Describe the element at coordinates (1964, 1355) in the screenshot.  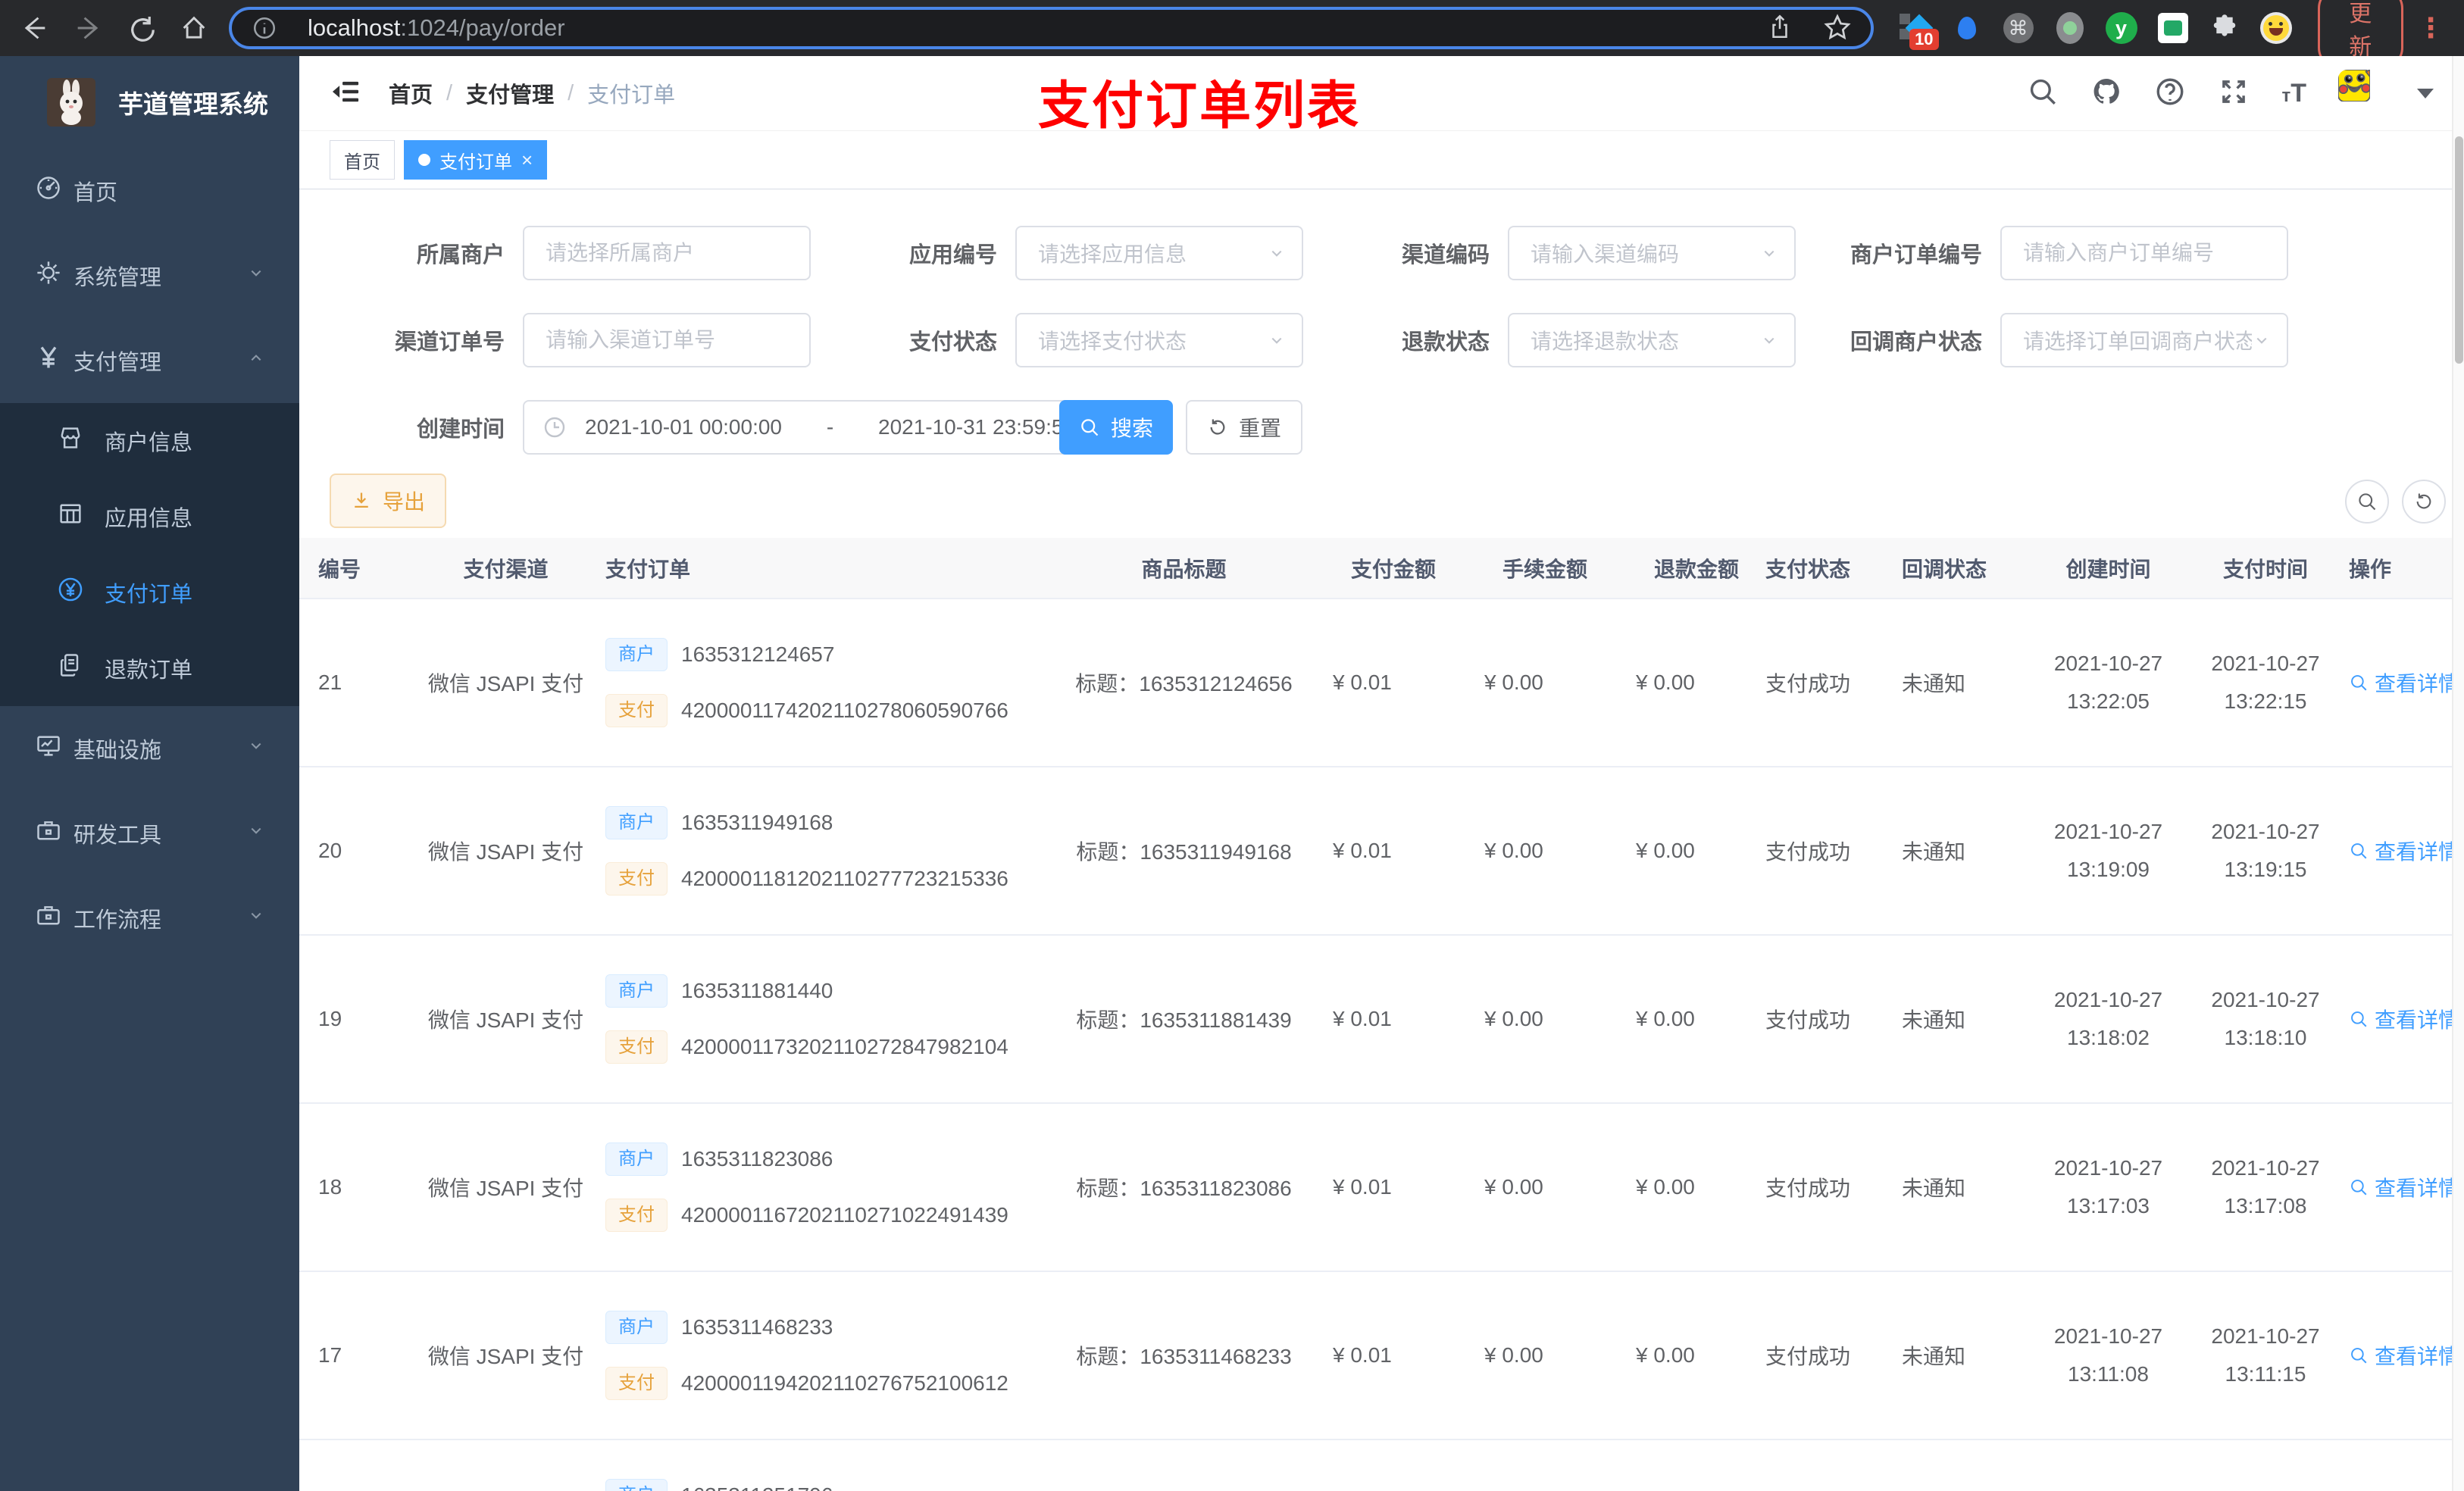
I see `notify-status: 未通知` at that location.